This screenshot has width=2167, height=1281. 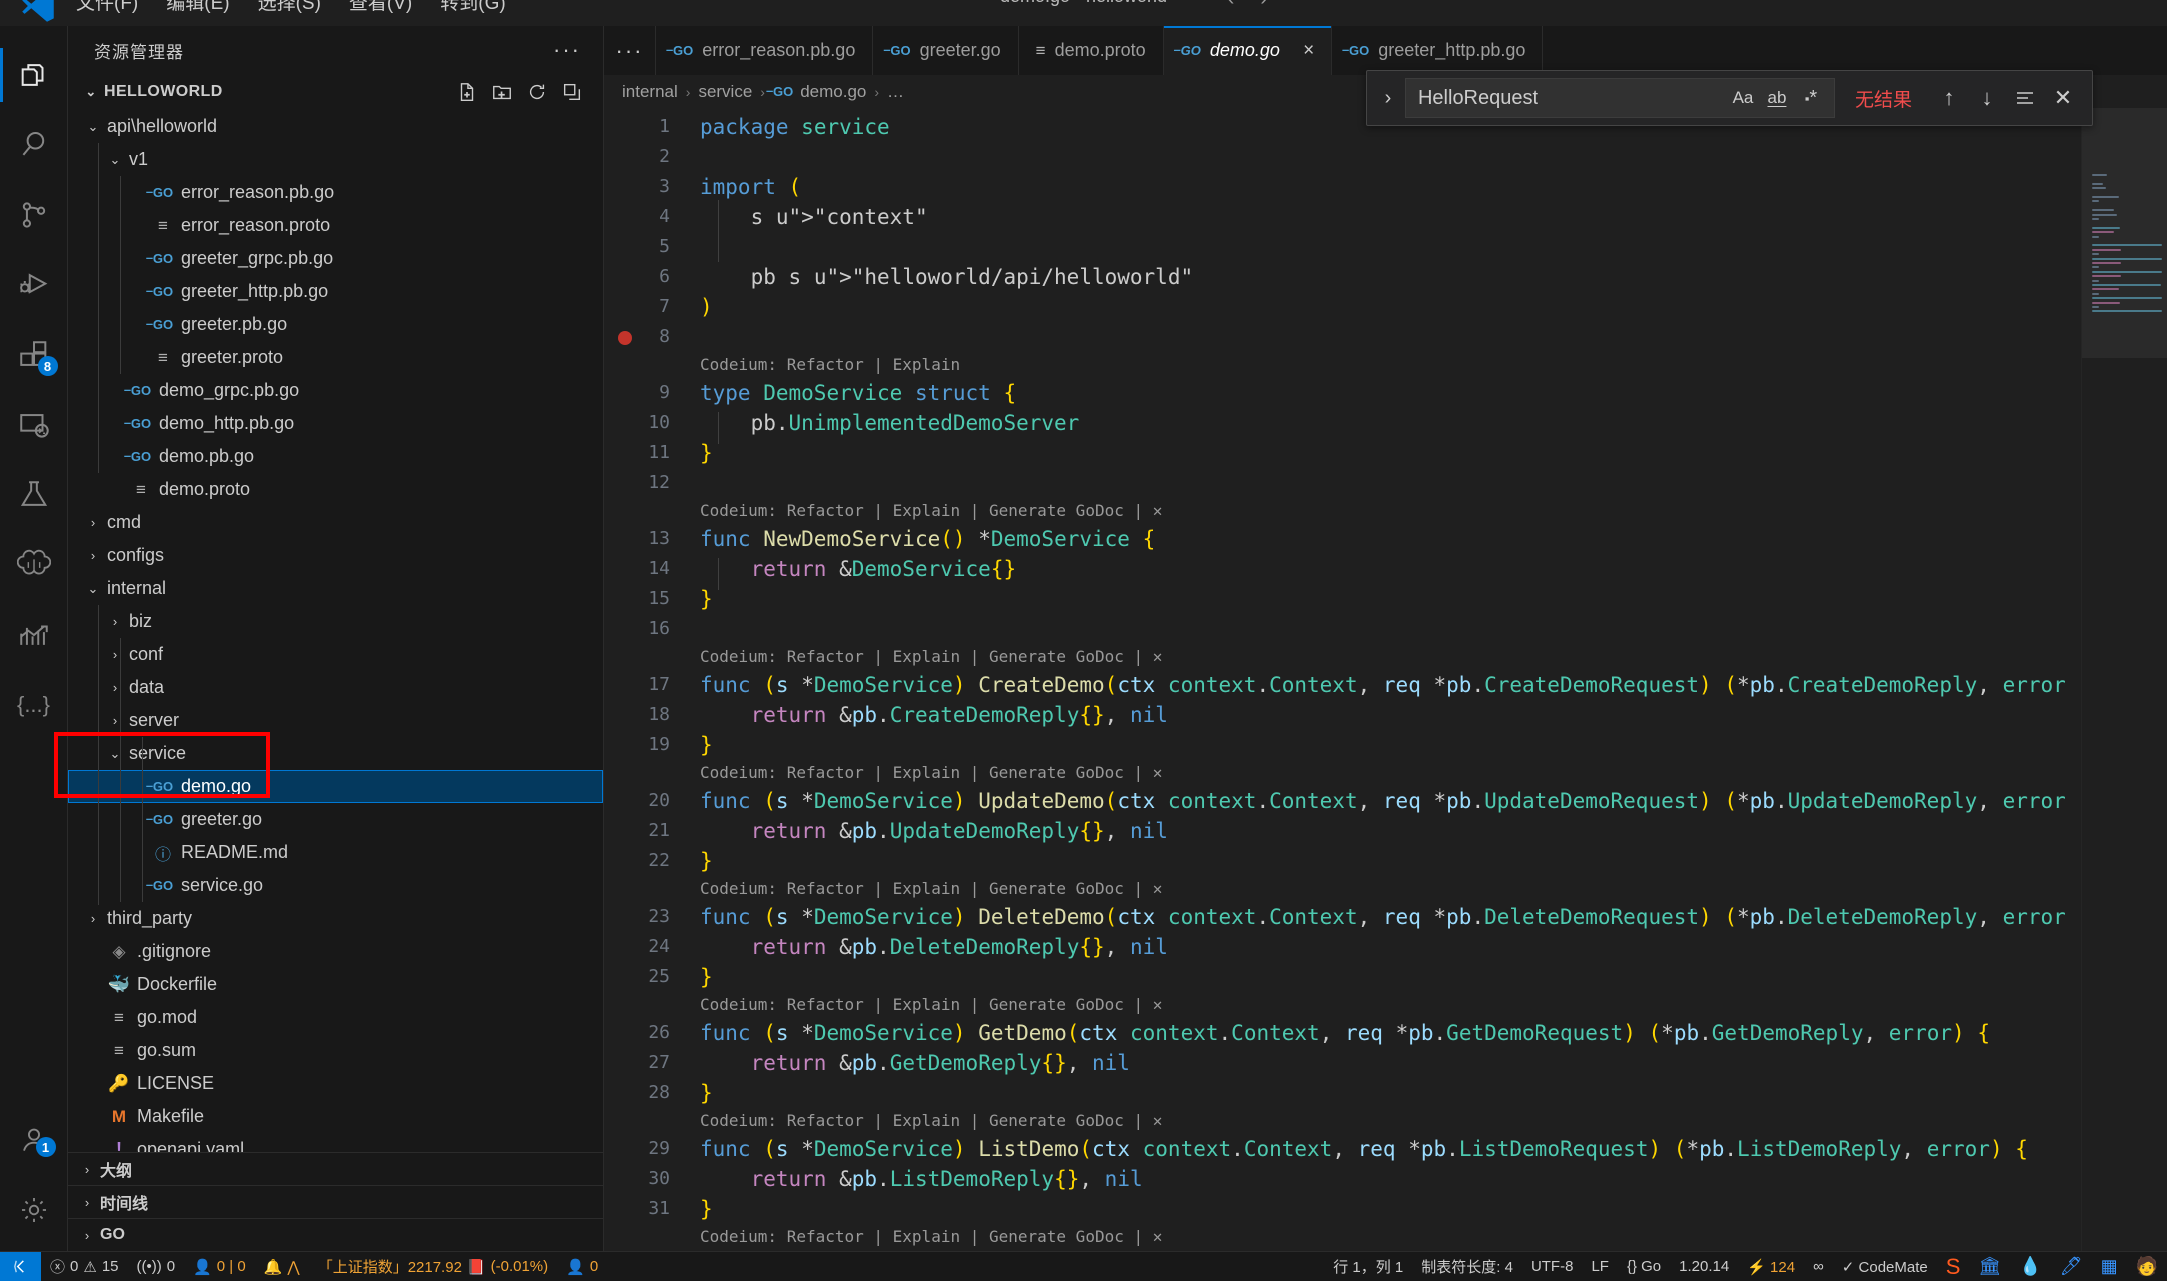 What do you see at coordinates (335, 1234) in the screenshot?
I see `go-panel-header: › GO` at bounding box center [335, 1234].